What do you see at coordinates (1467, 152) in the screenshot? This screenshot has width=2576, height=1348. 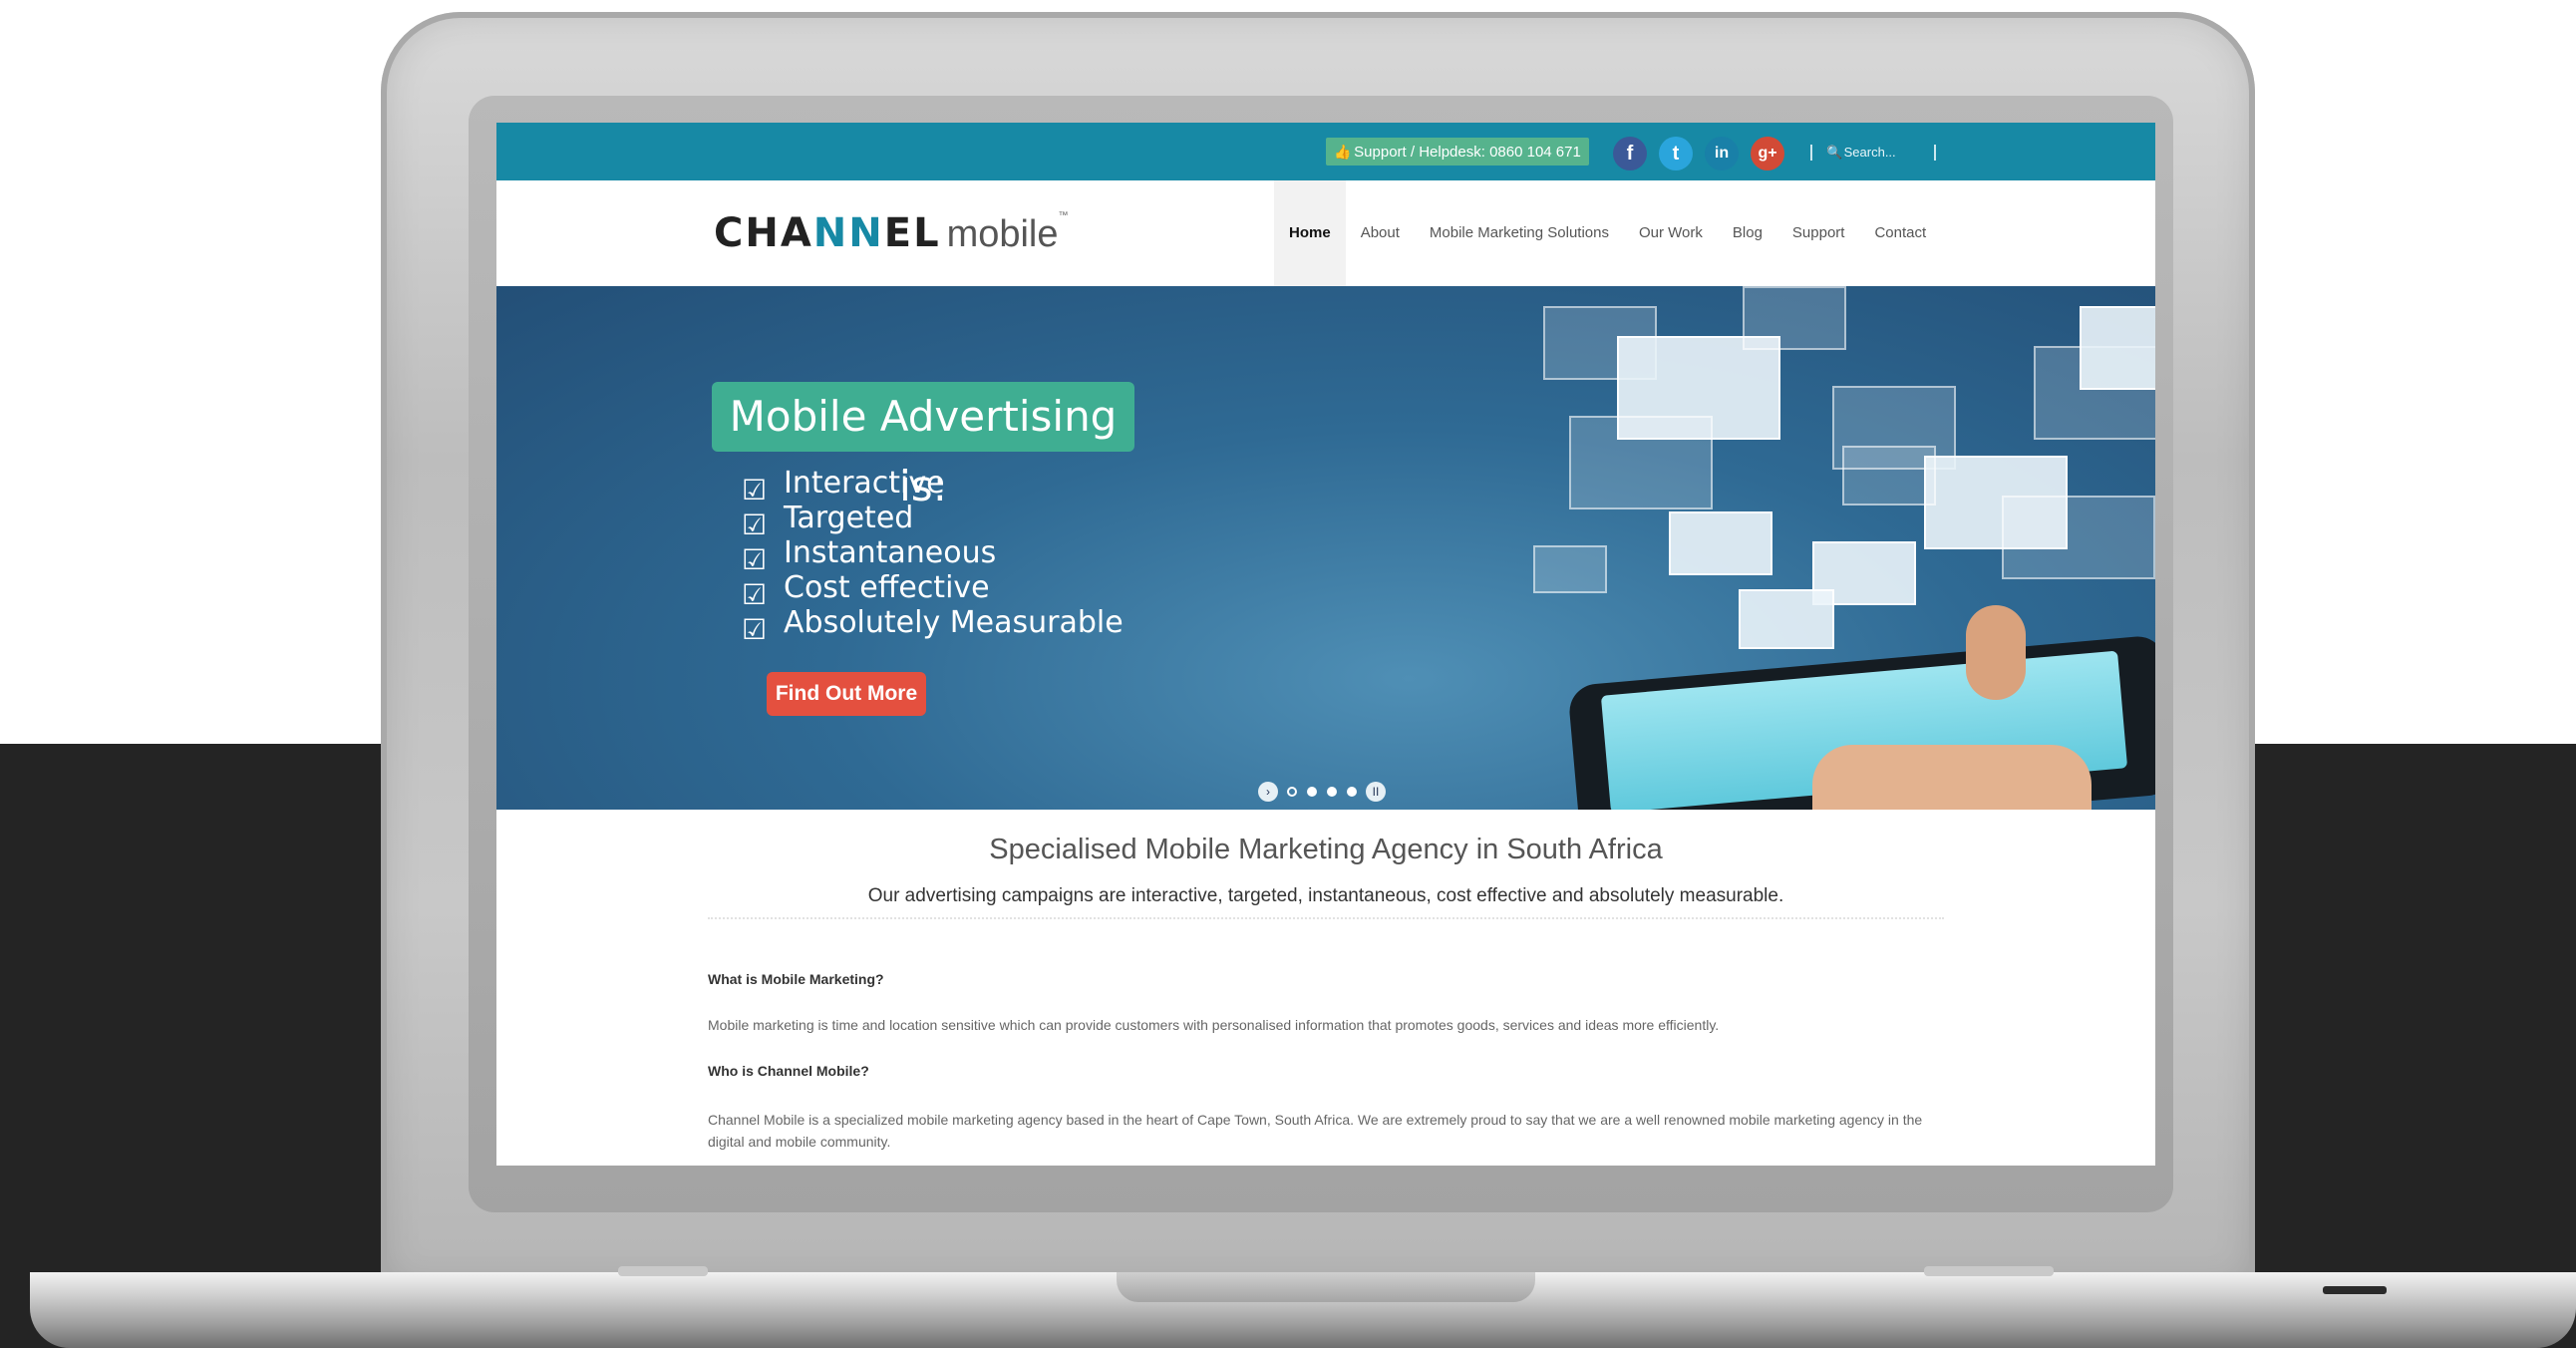 I see `helpdesk-text: Support / Helpdesk: 0860 104 671` at bounding box center [1467, 152].